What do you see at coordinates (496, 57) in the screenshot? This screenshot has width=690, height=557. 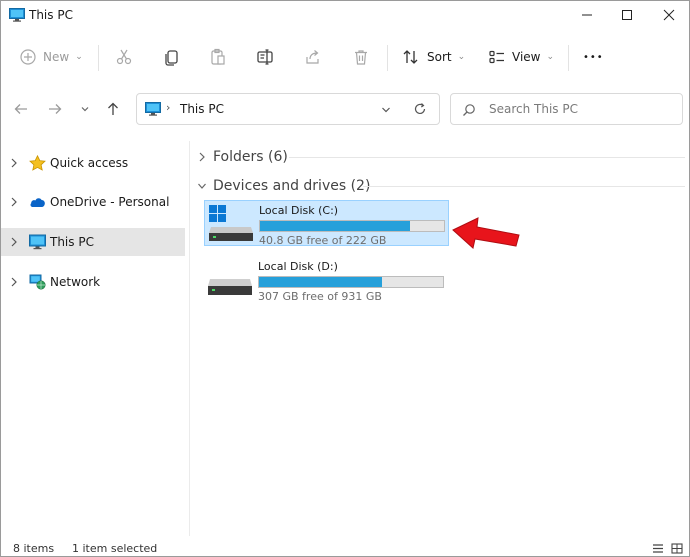 I see `view-icon` at bounding box center [496, 57].